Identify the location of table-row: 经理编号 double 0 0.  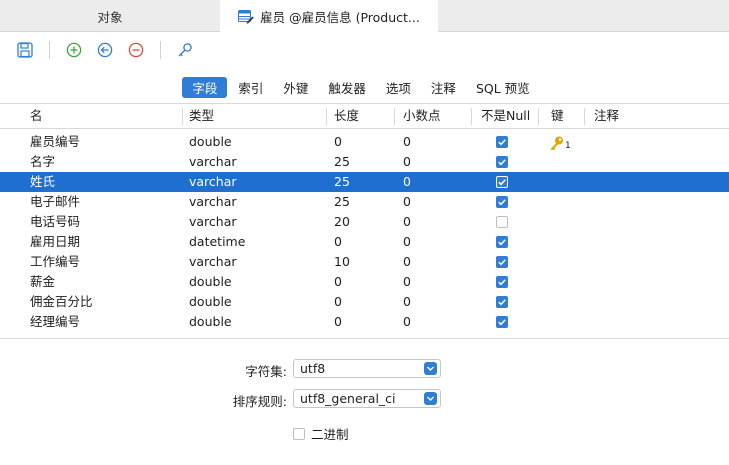
(364, 322).